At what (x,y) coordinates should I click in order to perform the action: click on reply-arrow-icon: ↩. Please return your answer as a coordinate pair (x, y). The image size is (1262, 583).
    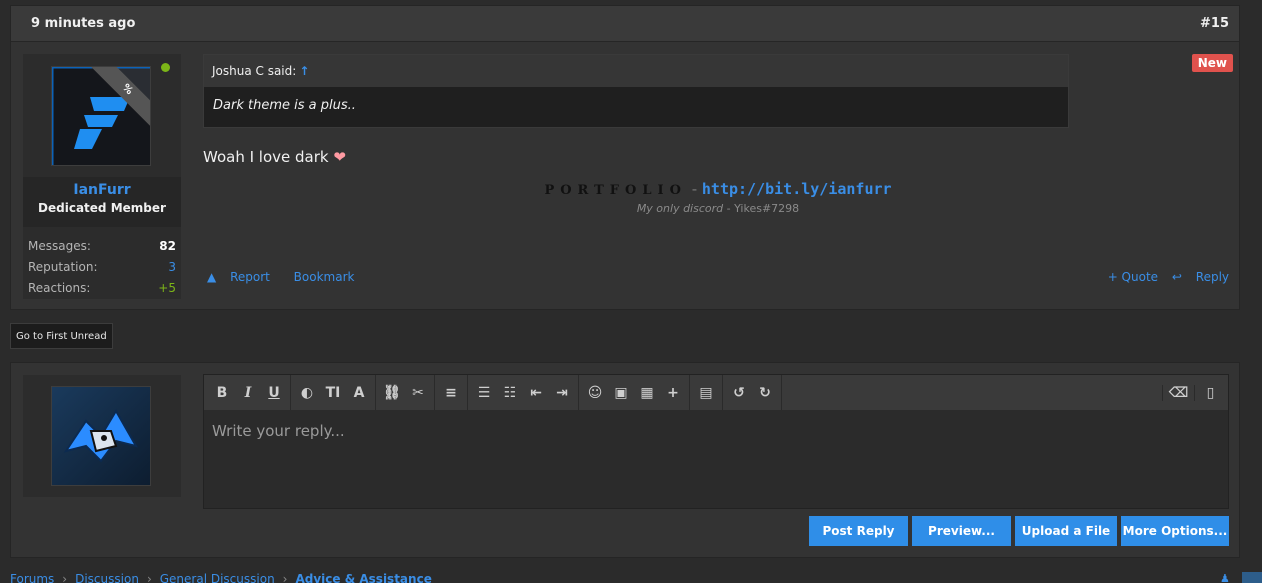
    Looking at the image, I should click on (1176, 277).